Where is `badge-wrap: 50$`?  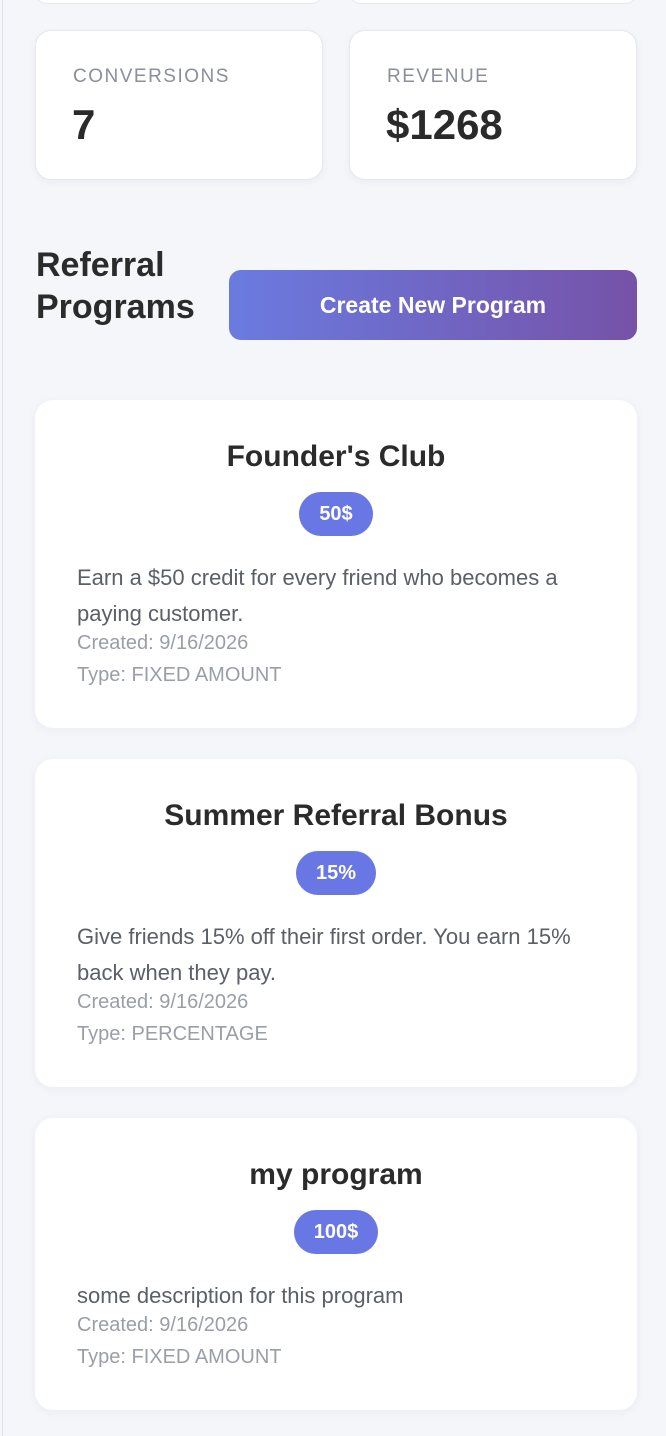
badge-wrap: 50$ is located at coordinates (336, 514).